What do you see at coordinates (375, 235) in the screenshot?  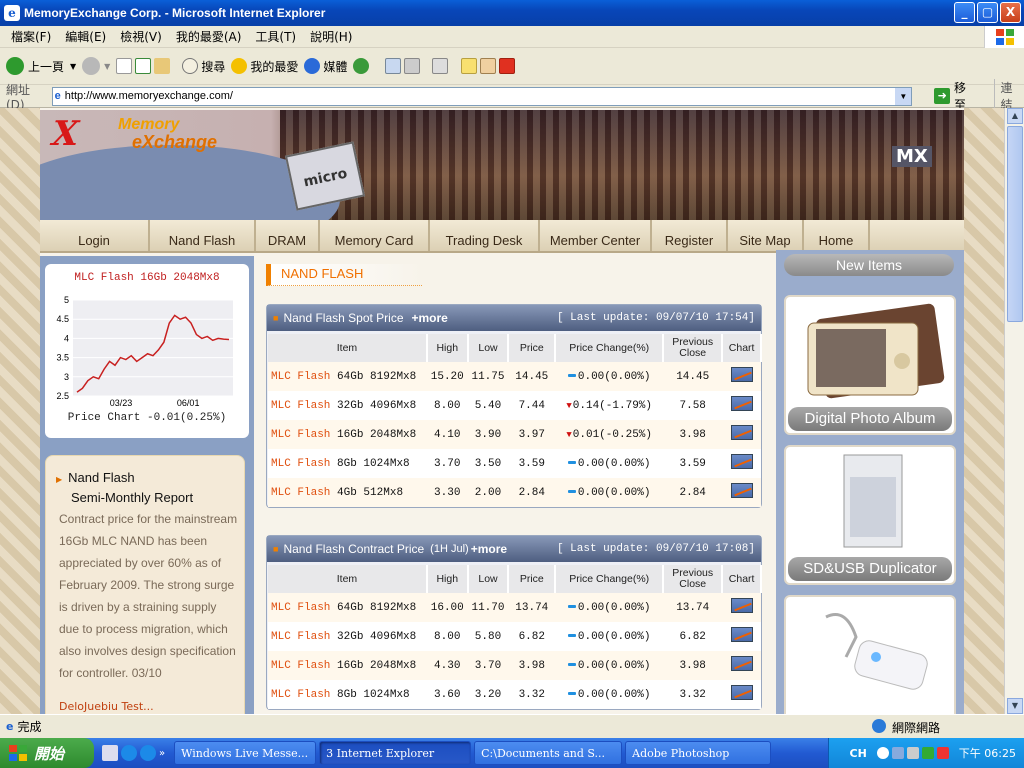 I see `nav-memory-card: Memory Card` at bounding box center [375, 235].